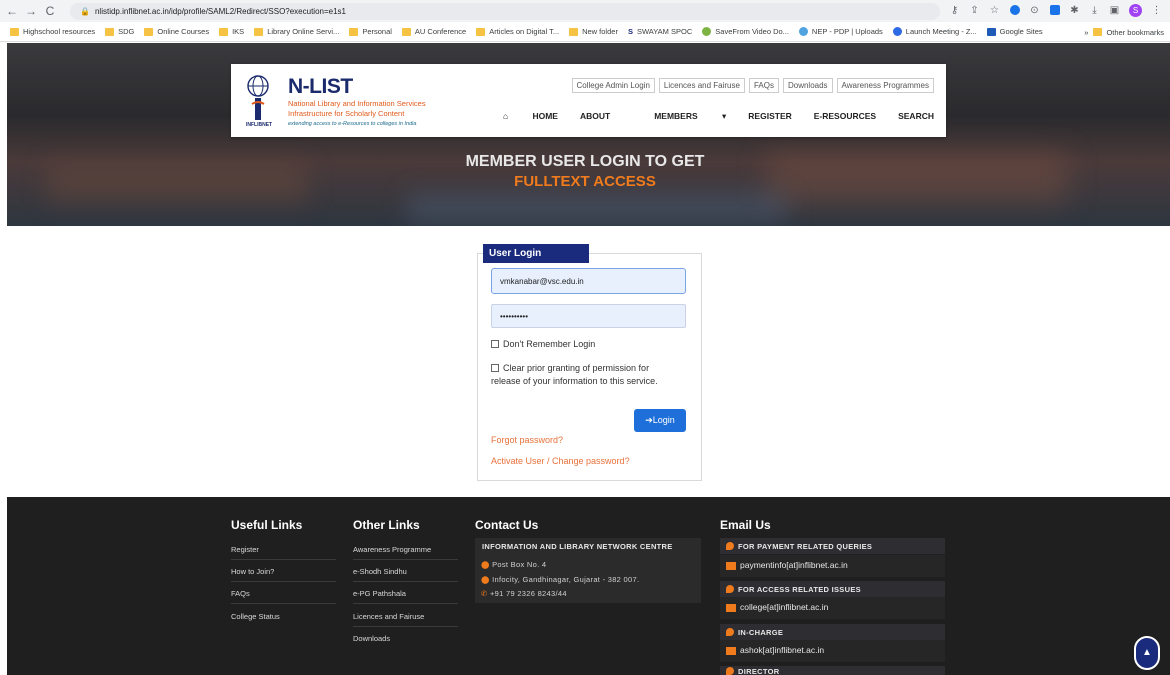  Describe the element at coordinates (807, 85) in the screenshot. I see `downloads-link: Downloads` at that location.